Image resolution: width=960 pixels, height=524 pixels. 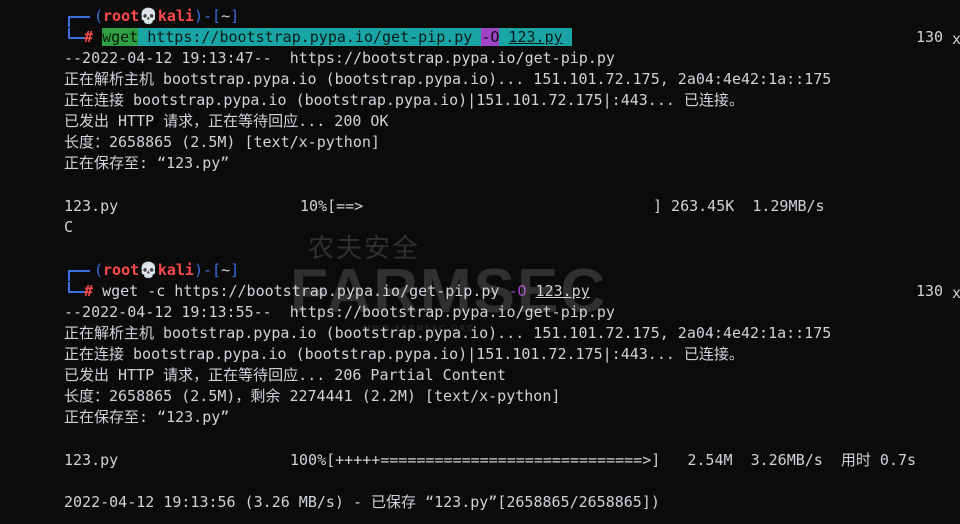 I want to click on progress-file-1: 123.py, so click(x=91, y=206).